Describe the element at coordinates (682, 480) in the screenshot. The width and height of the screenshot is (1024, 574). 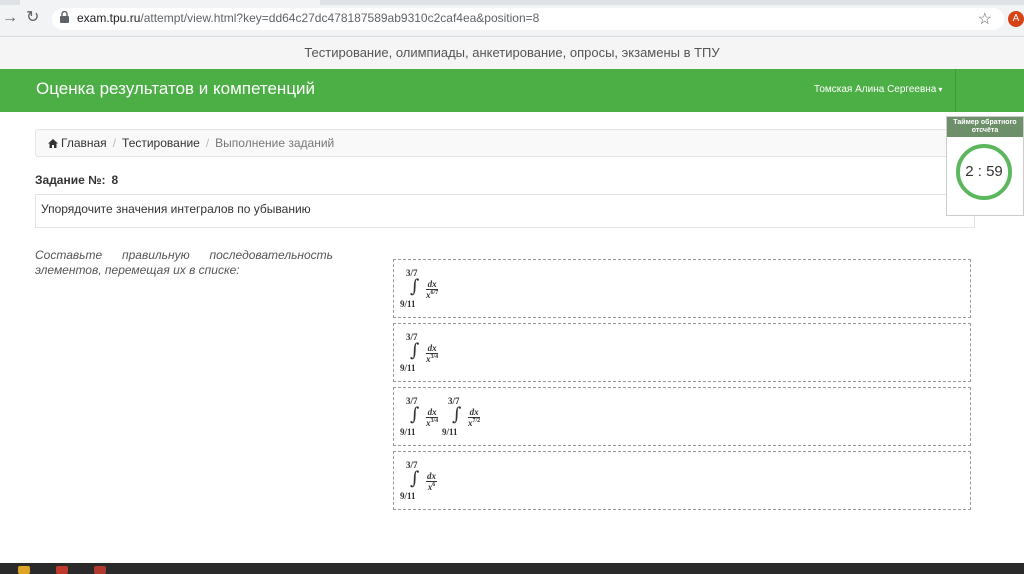
I see `sortable-item: 3/7 ∫ 9/11 dx x6` at that location.